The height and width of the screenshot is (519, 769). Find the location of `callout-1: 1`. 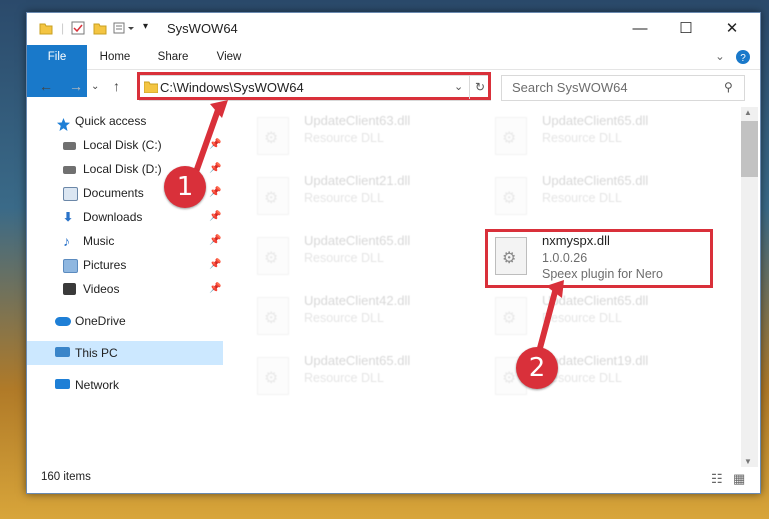

callout-1: 1 is located at coordinates (185, 187).